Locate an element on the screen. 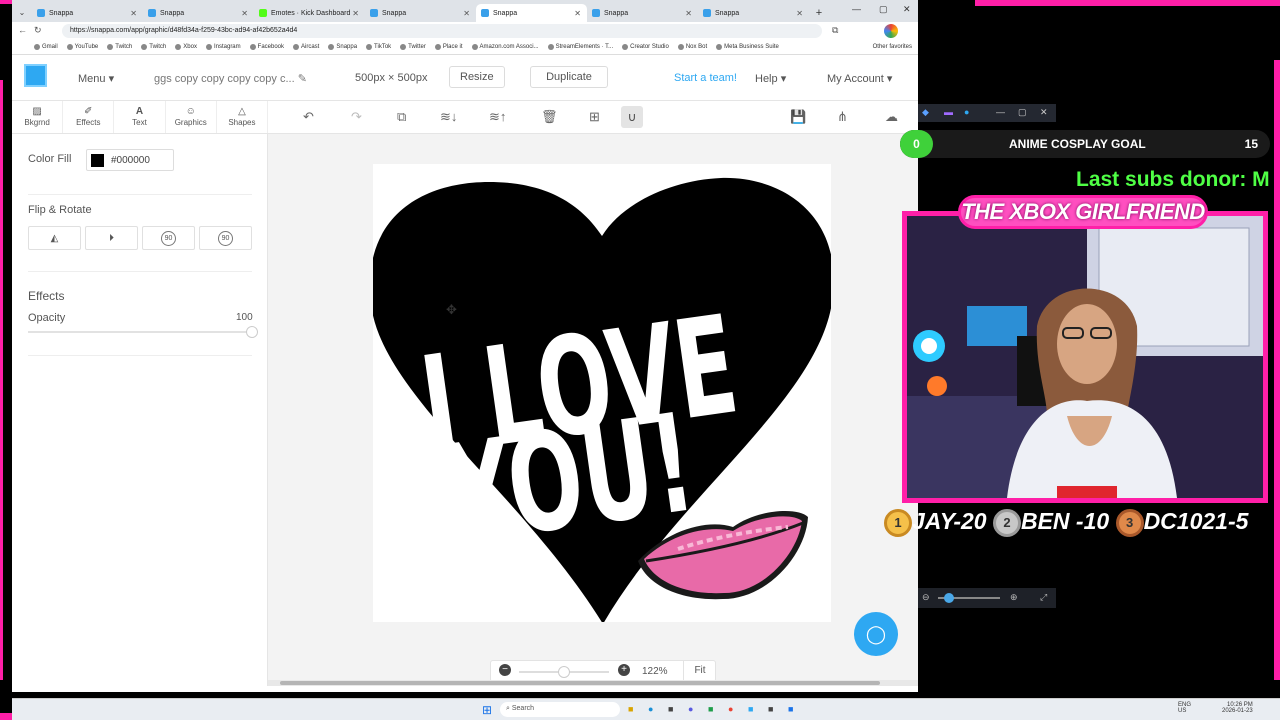  zoom-slider-handle is located at coordinates (564, 672).